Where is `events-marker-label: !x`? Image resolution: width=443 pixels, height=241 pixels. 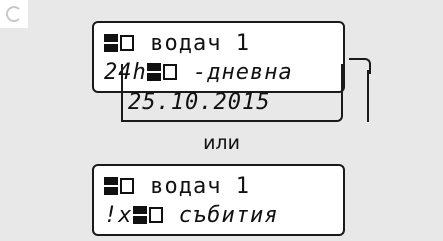 events-marker-label: !x is located at coordinates (118, 215).